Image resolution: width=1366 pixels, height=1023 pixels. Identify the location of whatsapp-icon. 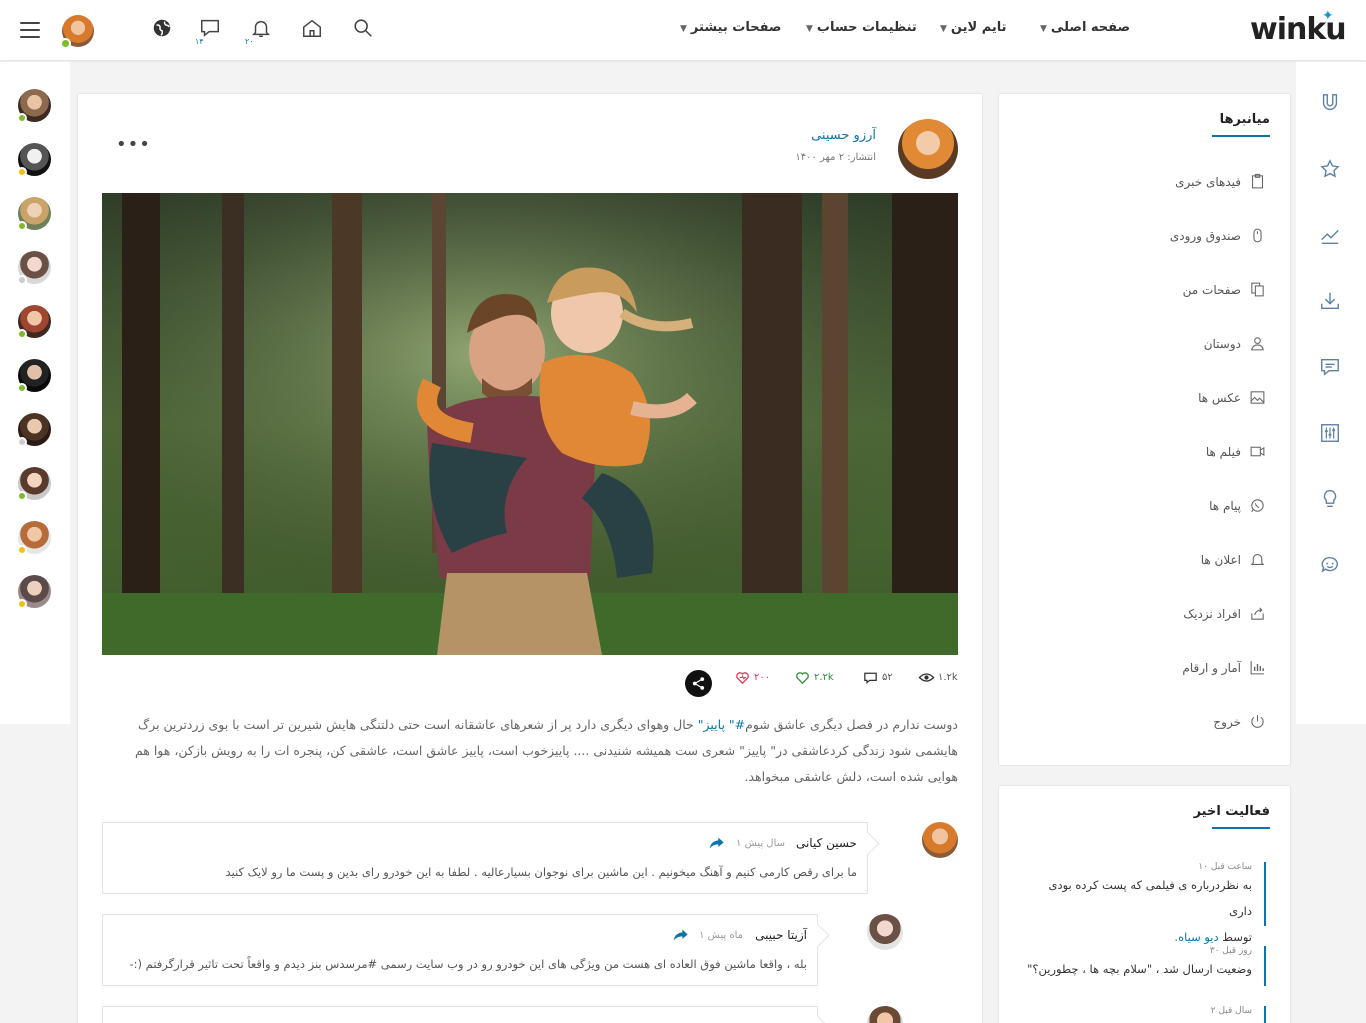
(1257, 506).